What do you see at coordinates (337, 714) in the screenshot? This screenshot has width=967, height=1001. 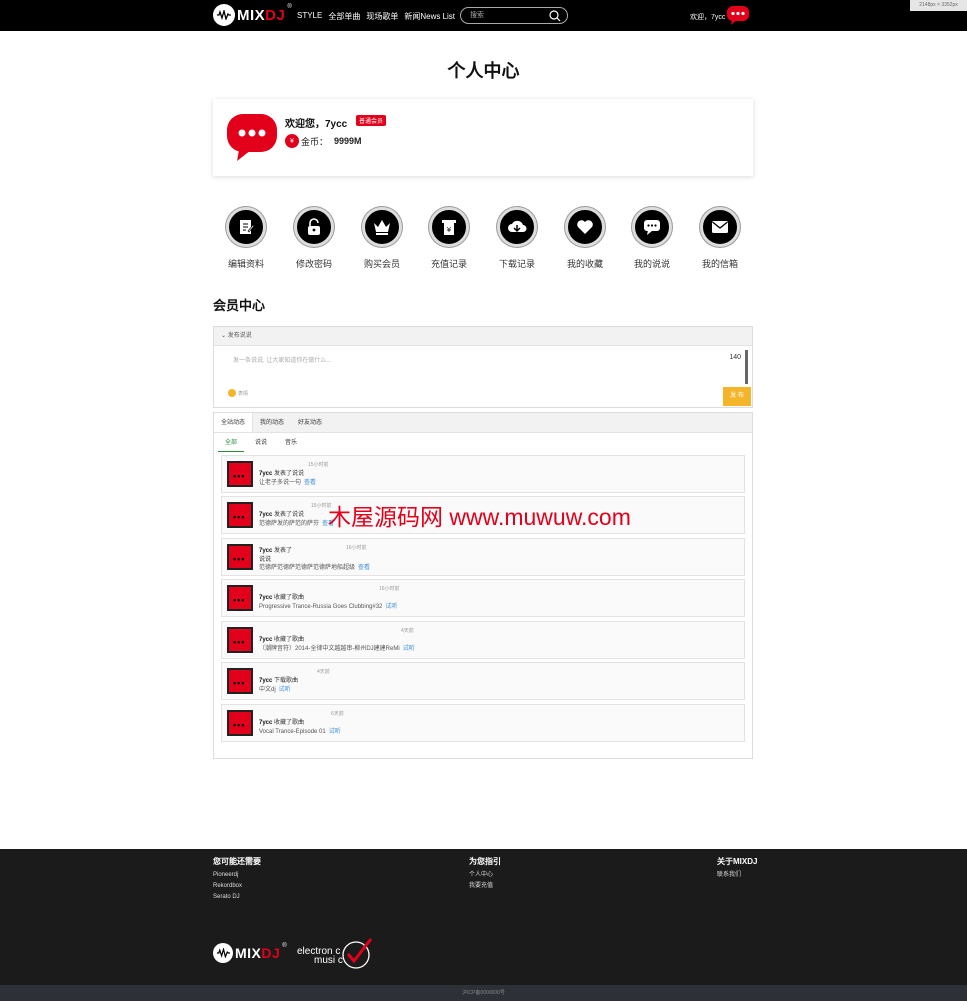 I see `feed-item-time: 6天前` at bounding box center [337, 714].